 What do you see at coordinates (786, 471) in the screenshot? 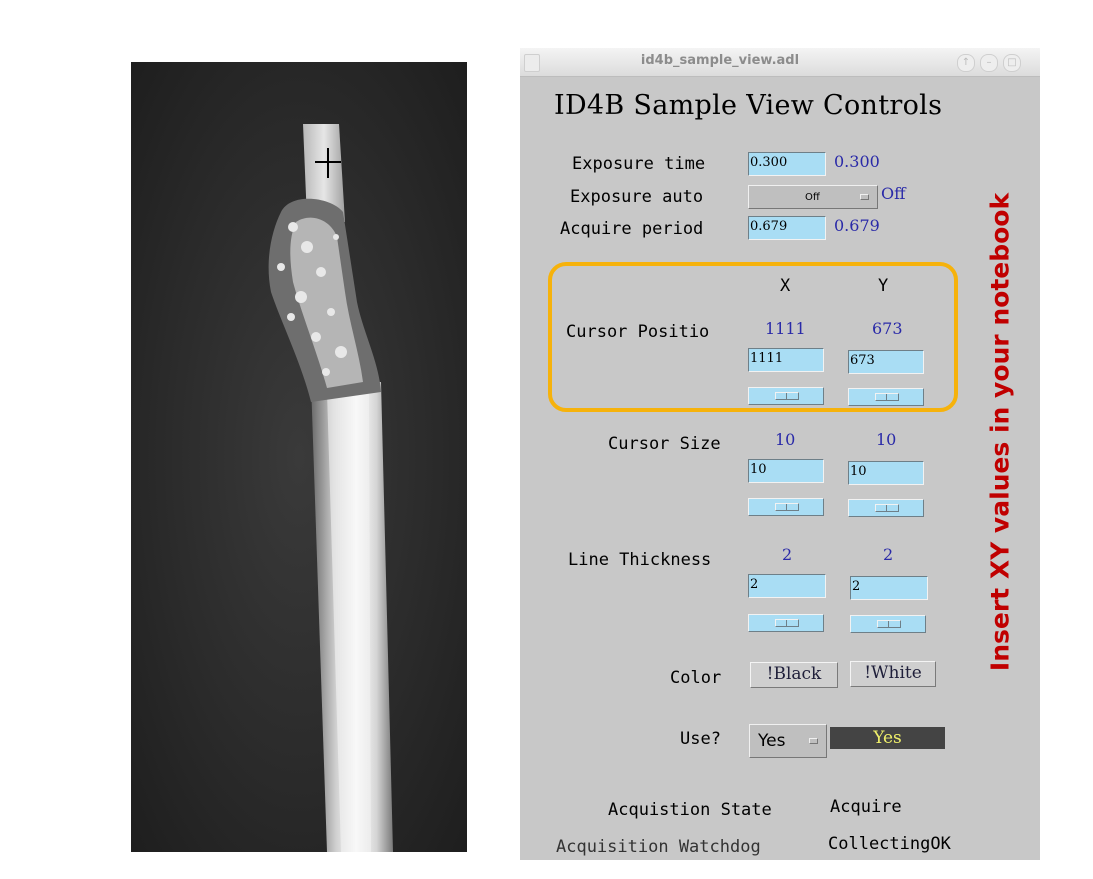
I see `cursor-size-x-input: 10` at bounding box center [786, 471].